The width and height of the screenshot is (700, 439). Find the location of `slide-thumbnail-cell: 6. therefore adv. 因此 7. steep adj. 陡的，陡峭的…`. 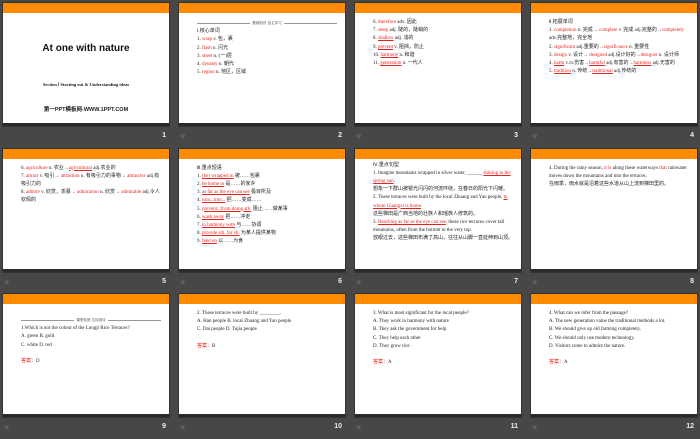

slide-thumbnail-cell: 6. therefore adv. 因此 7. steep adj. 陡的，陡峭的… is located at coordinates (438, 75).